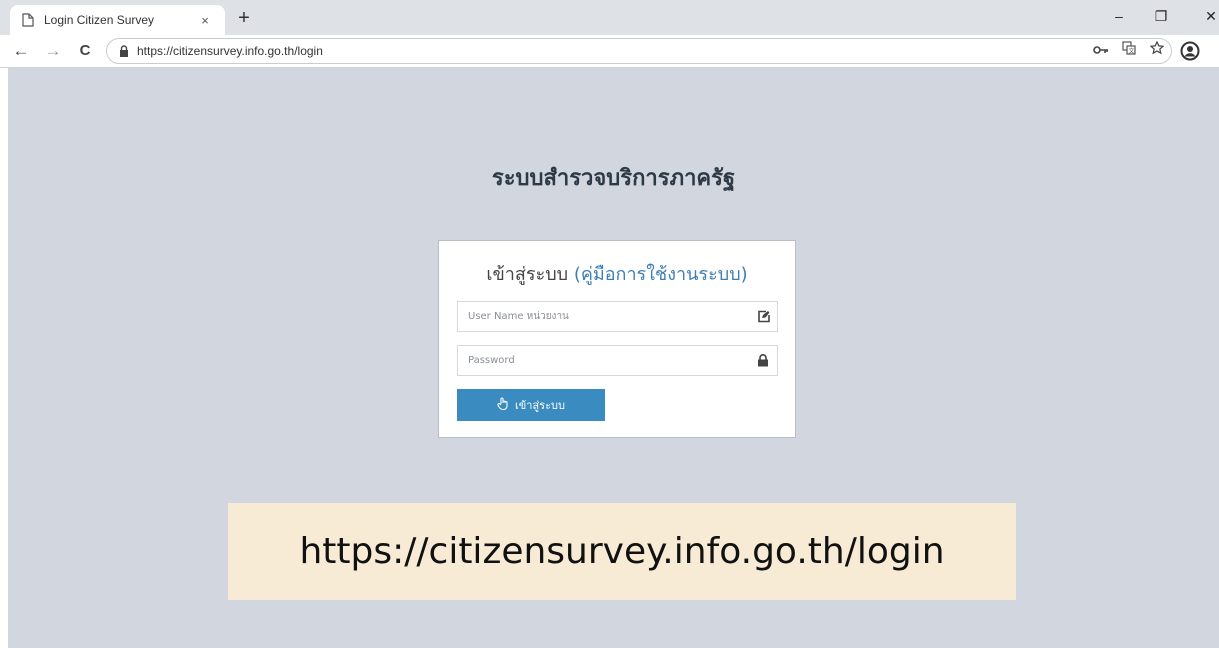  I want to click on translate-icon: 文, so click(1129, 51).